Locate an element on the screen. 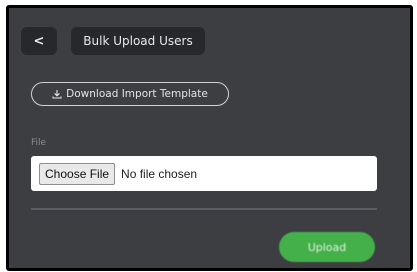 The width and height of the screenshot is (417, 272). upload-button-label: Upload is located at coordinates (327, 247).